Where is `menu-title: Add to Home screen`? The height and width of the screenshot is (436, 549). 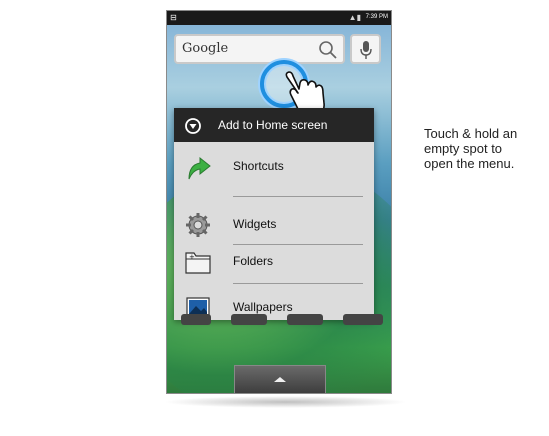
menu-title: Add to Home screen is located at coordinates (273, 125).